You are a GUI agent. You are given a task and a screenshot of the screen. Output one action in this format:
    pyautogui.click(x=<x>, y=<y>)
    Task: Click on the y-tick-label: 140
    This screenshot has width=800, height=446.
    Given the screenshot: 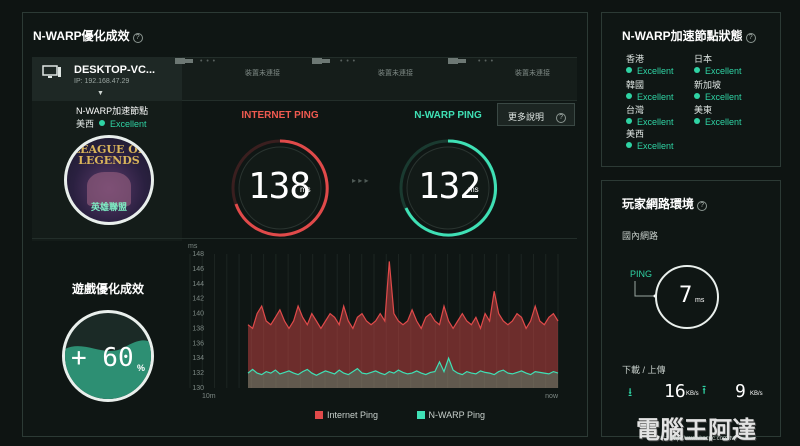 What is the action you would take?
    pyautogui.click(x=198, y=314)
    